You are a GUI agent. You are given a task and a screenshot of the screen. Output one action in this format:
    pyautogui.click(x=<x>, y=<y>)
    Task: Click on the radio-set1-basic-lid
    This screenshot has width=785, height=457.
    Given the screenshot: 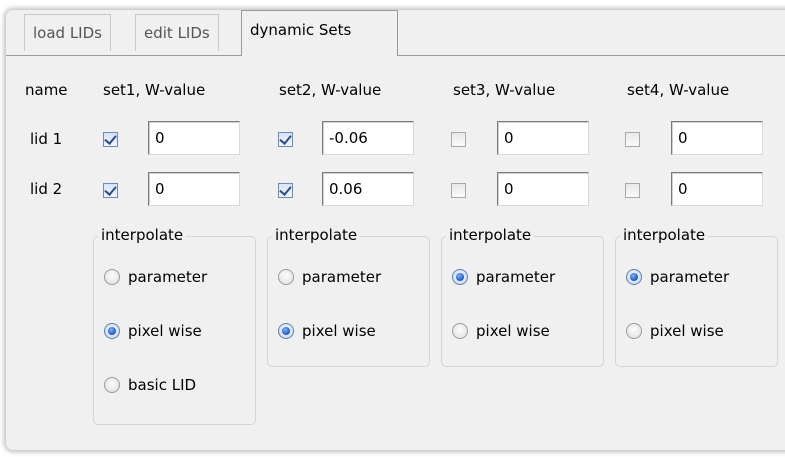 What is the action you would take?
    pyautogui.click(x=112, y=385)
    